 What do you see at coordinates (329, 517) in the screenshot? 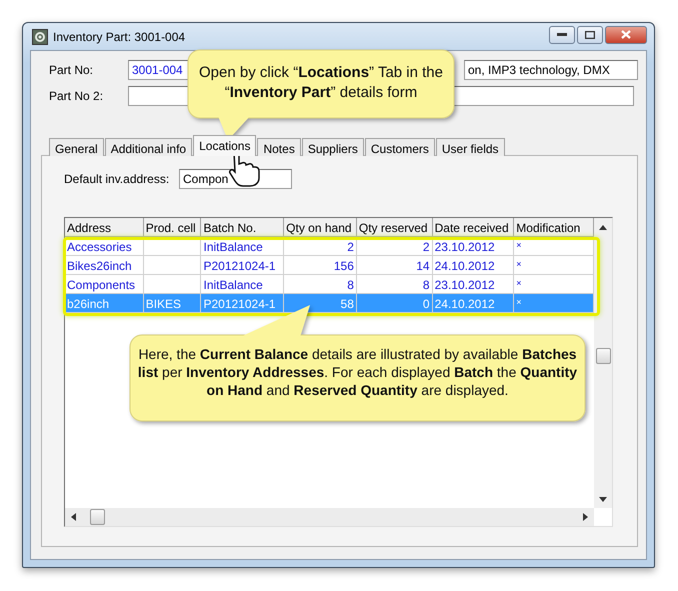
I see `horizontal-scrollbar` at bounding box center [329, 517].